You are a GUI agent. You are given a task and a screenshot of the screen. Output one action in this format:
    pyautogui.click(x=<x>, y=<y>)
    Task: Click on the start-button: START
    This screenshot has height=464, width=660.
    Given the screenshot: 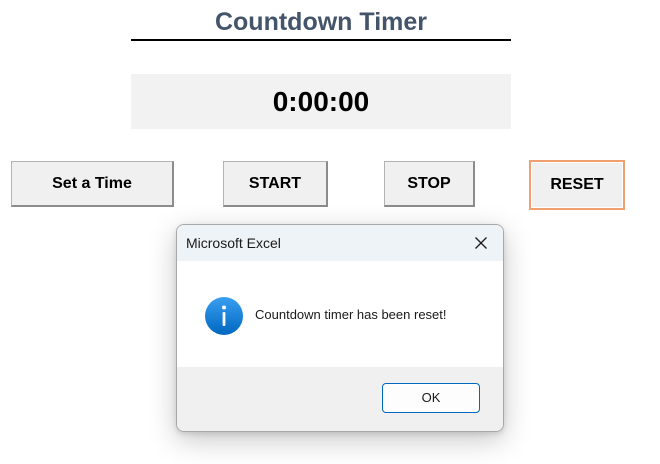 What is the action you would take?
    pyautogui.click(x=275, y=184)
    